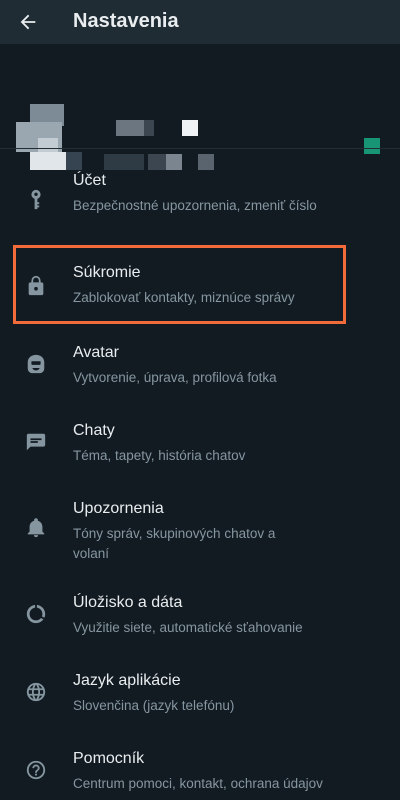 This screenshot has width=400, height=800. I want to click on profile-name-redacted, so click(130, 128).